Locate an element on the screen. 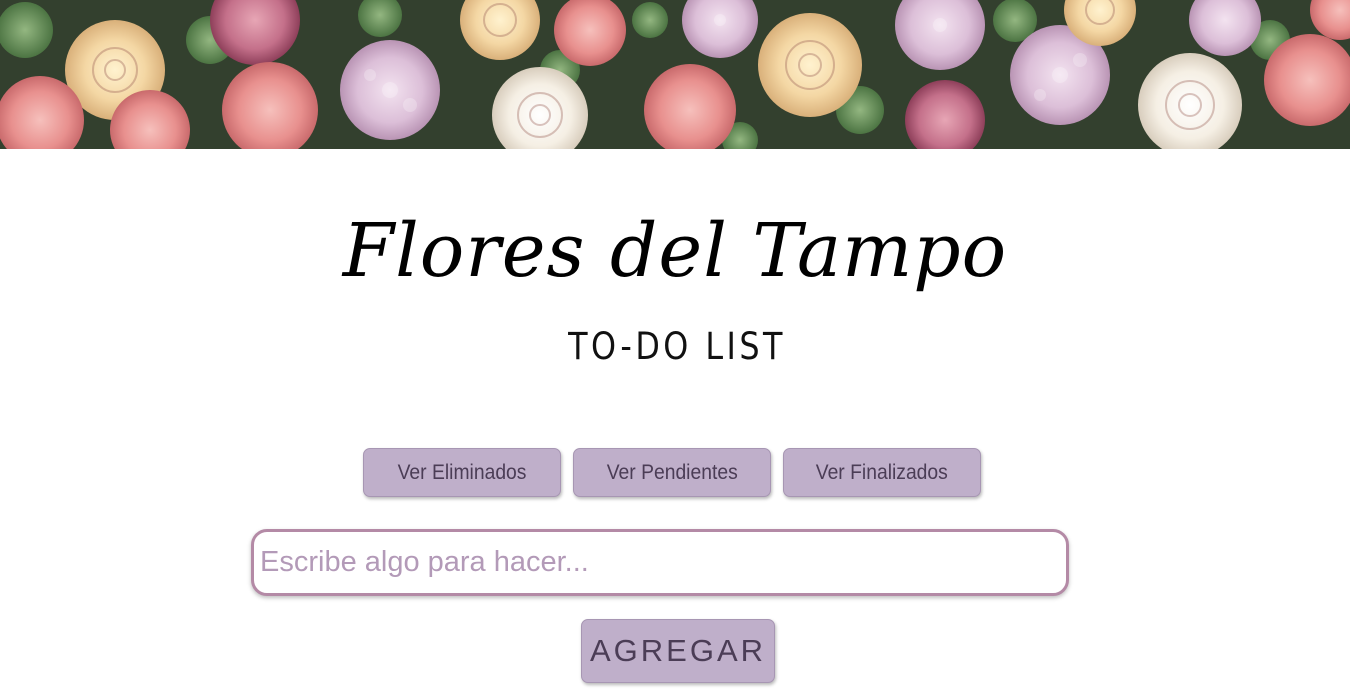  view-deleted-button: Ver Eliminados is located at coordinates (462, 472).